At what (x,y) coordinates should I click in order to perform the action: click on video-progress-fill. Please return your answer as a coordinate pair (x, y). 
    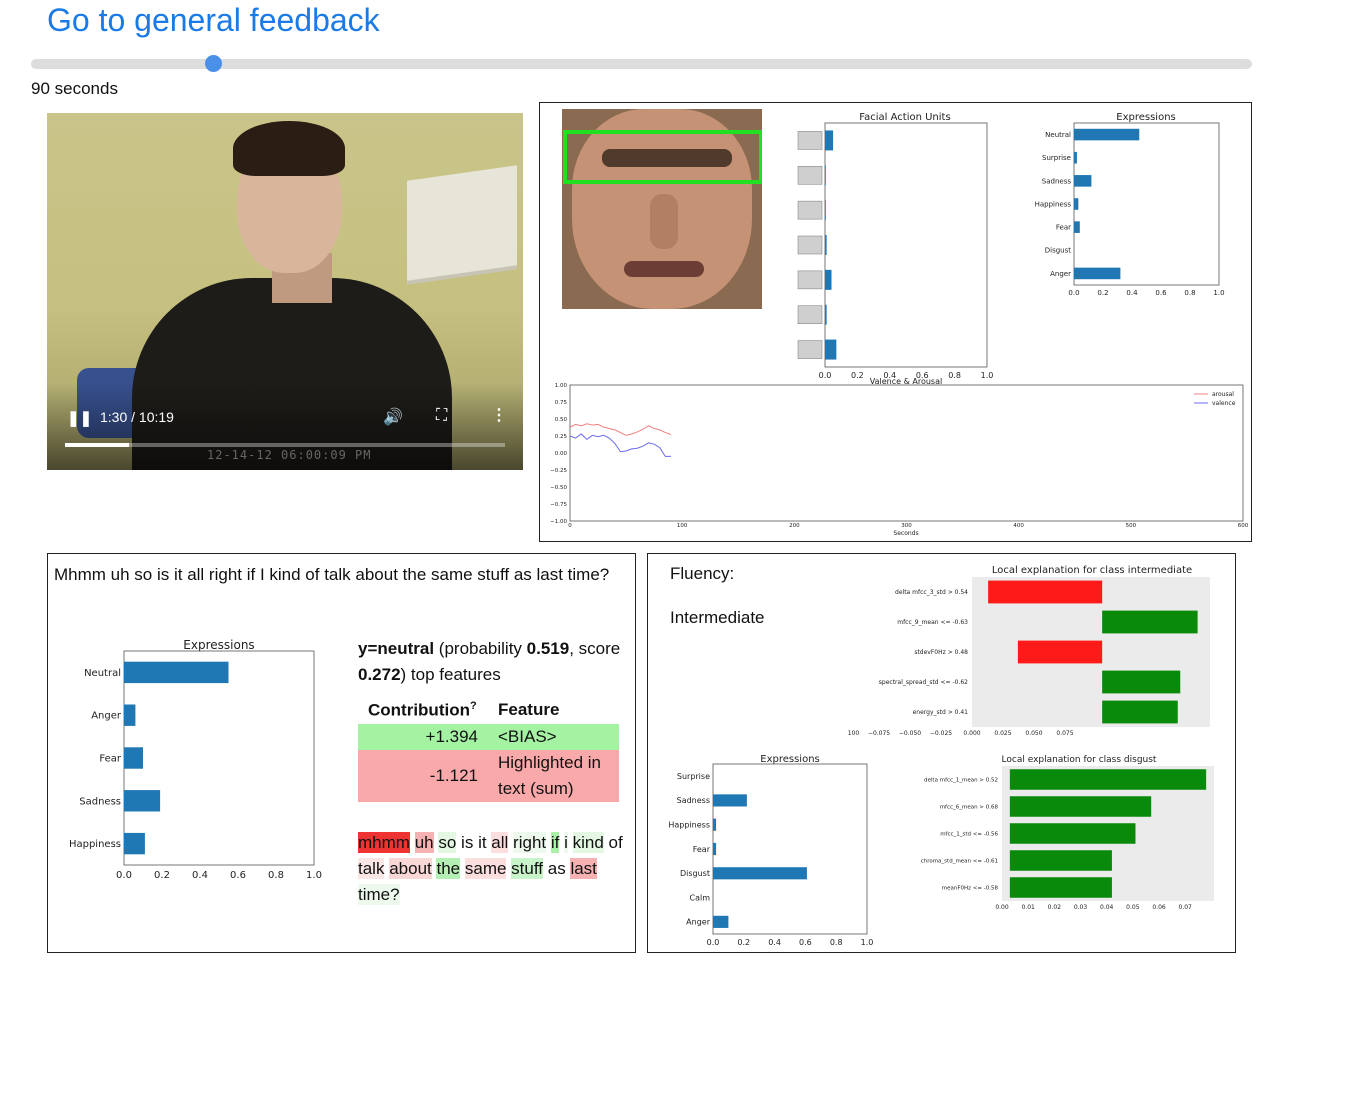
    Looking at the image, I should click on (97, 445).